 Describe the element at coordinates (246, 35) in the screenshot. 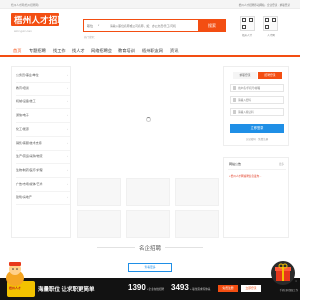

I see `qr-label: 梧州人才` at that location.